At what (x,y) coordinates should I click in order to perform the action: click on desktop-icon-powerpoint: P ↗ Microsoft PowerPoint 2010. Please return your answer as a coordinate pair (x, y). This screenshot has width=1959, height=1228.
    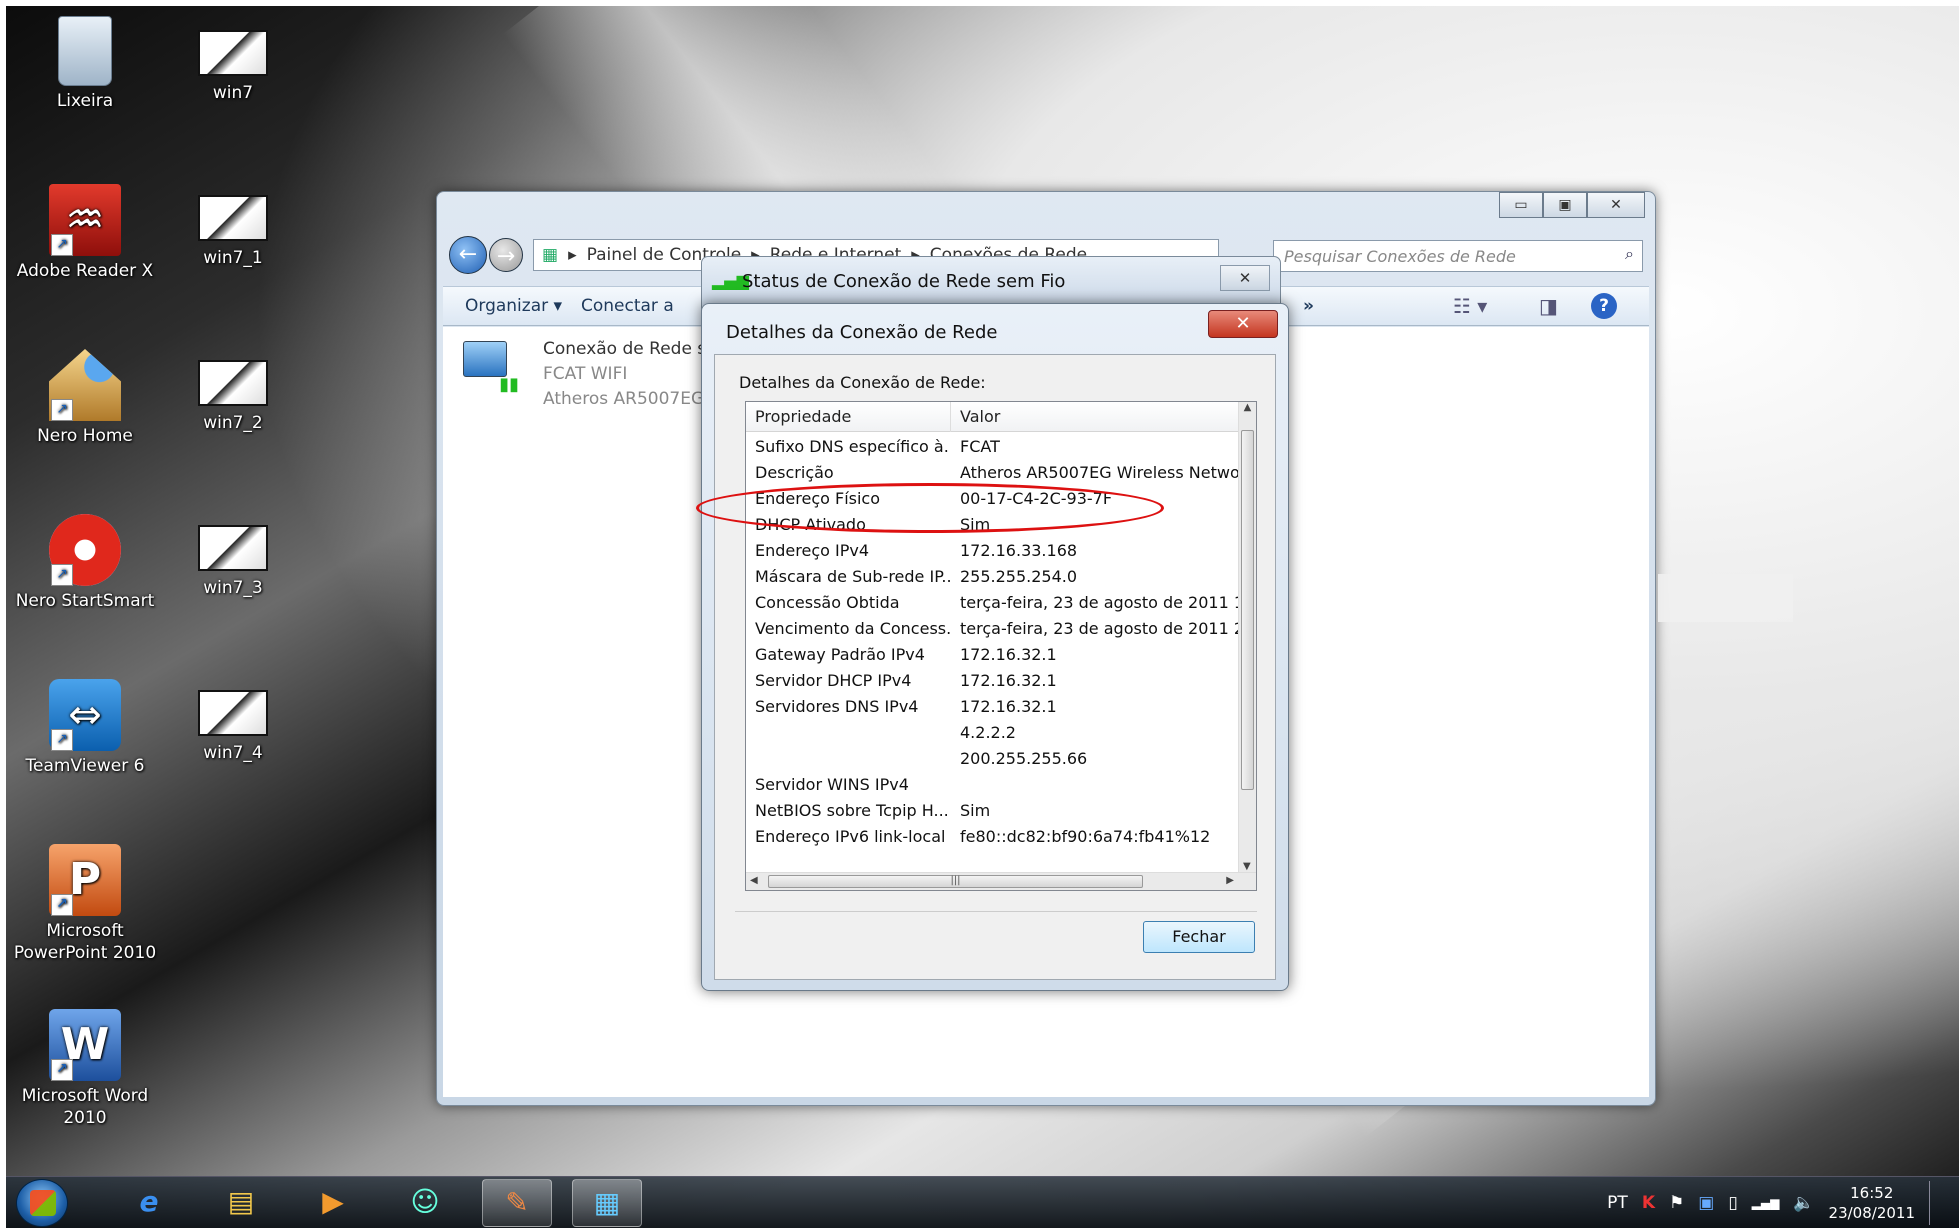
    Looking at the image, I should click on (85, 904).